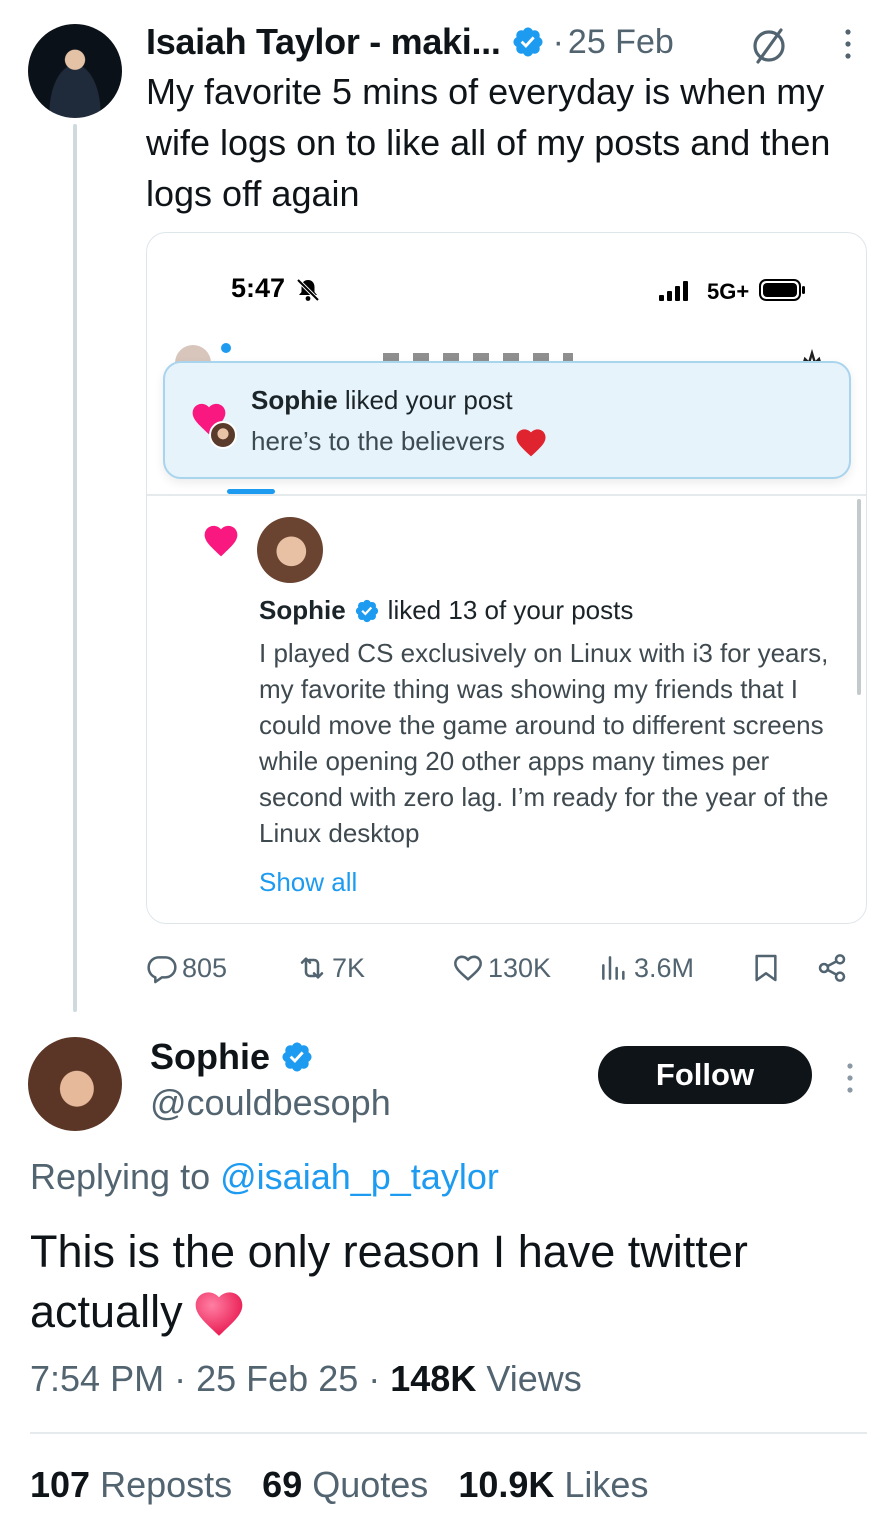  What do you see at coordinates (162, 970) in the screenshot?
I see `reply-icon` at bounding box center [162, 970].